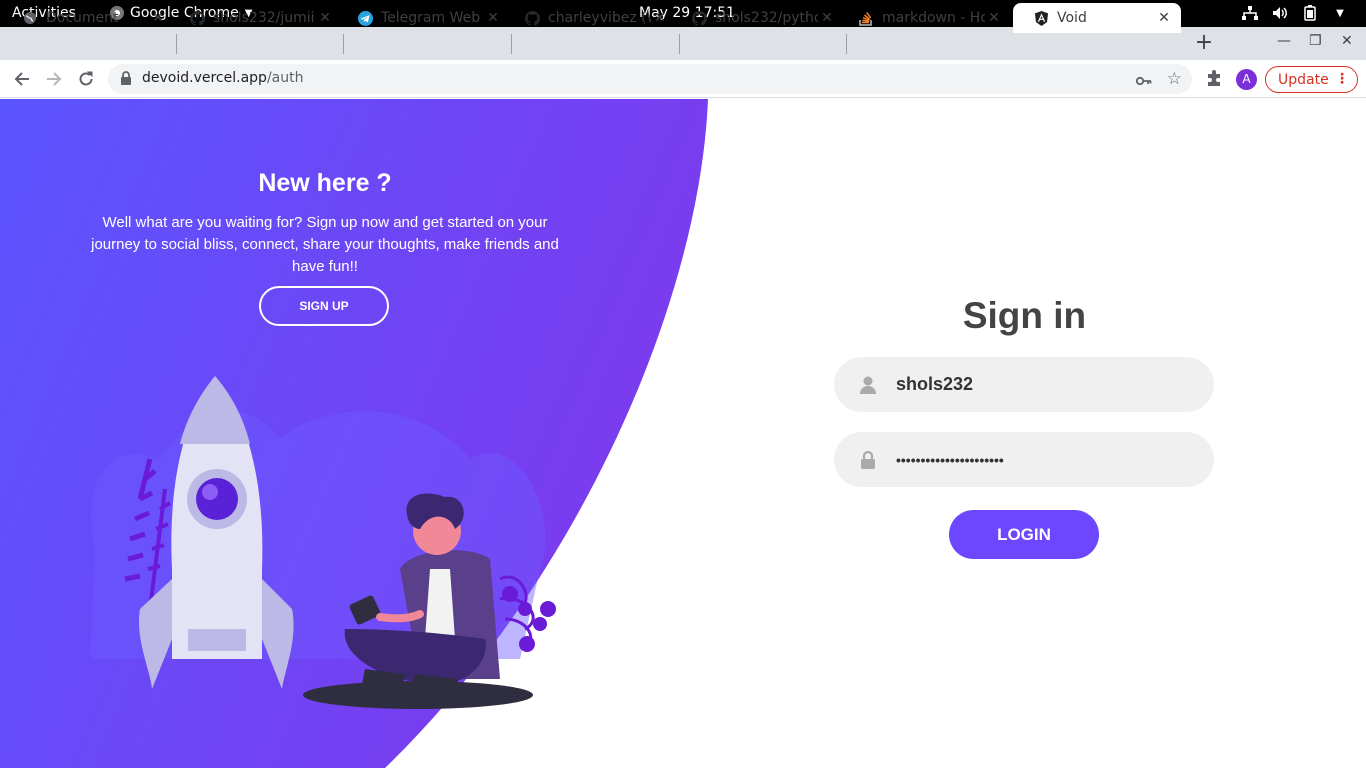  What do you see at coordinates (866, 18) in the screenshot?
I see `stackoverflow-icon` at bounding box center [866, 18].